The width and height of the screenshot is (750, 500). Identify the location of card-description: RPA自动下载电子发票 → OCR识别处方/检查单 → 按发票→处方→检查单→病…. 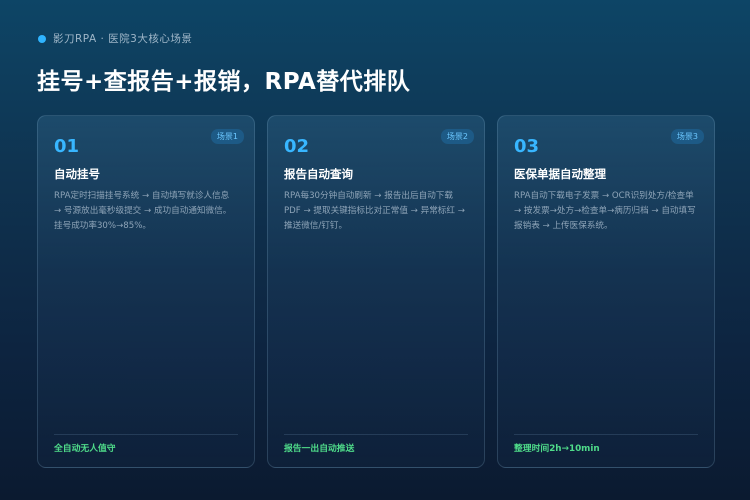
(605, 211).